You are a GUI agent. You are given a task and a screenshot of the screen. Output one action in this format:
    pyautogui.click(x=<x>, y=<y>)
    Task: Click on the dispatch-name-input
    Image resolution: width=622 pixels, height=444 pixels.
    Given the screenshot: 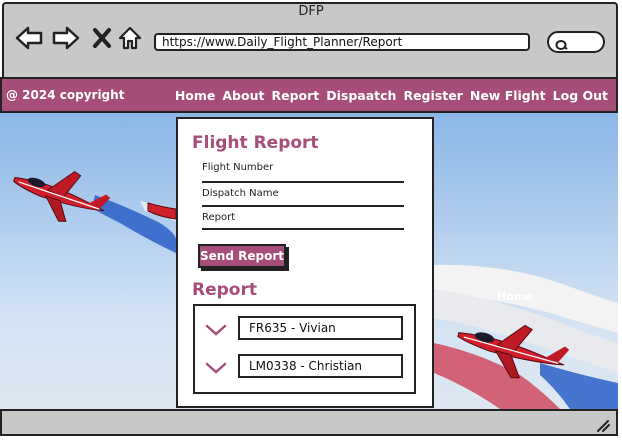 What is the action you would take?
    pyautogui.click(x=303, y=206)
    